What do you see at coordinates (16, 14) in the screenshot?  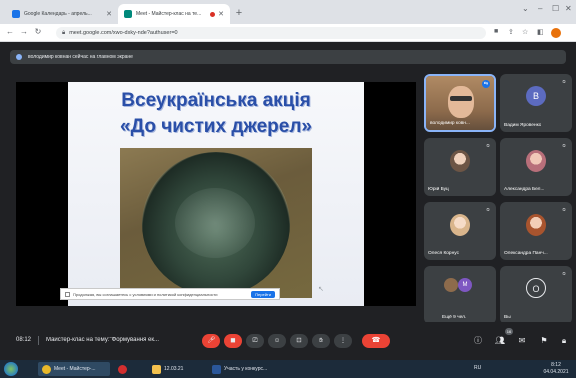 I see `google-calendar-icon` at bounding box center [16, 14].